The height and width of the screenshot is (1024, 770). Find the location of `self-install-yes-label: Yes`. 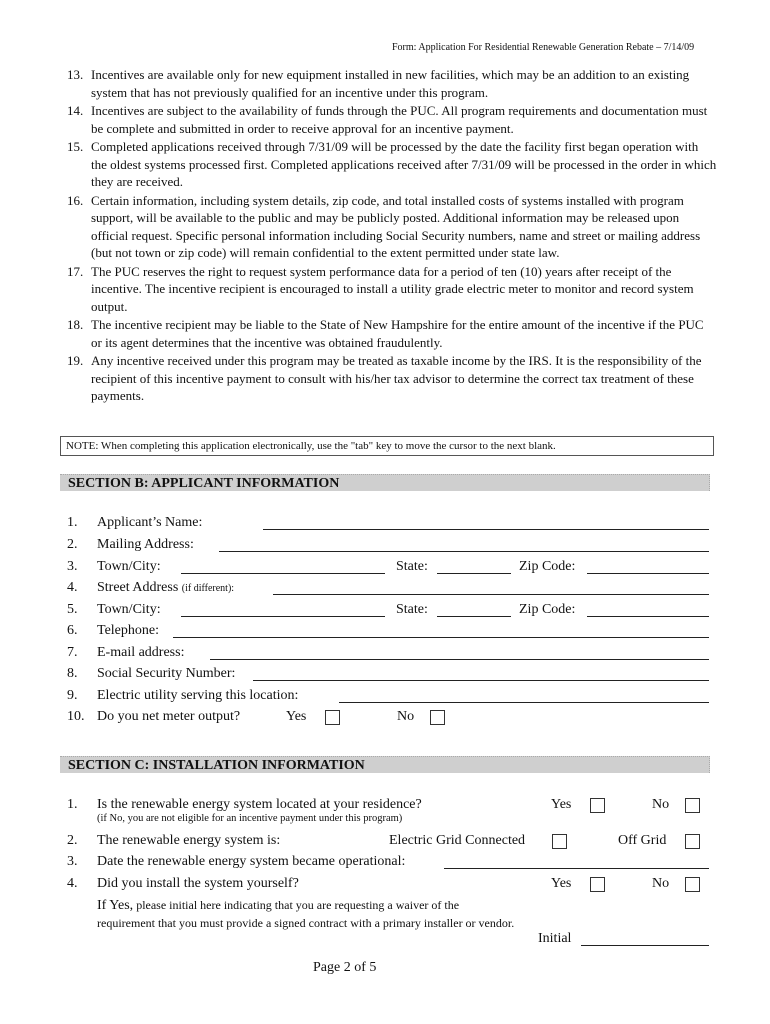

self-install-yes-label: Yes is located at coordinates (561, 883).